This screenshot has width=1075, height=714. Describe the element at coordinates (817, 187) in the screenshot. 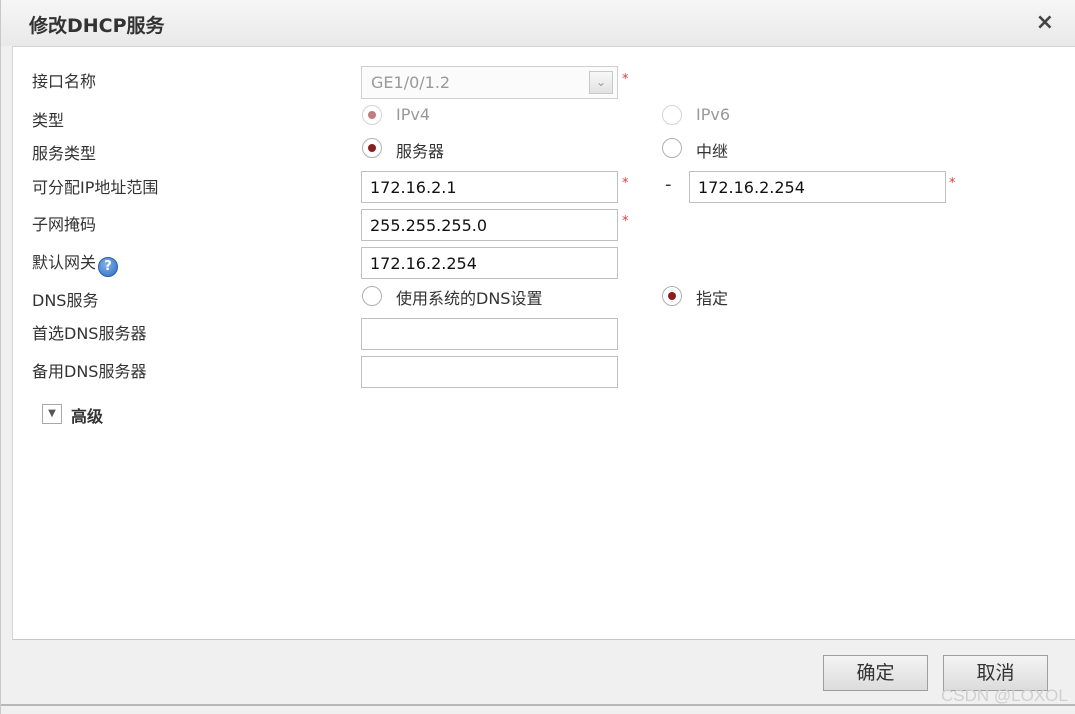

I see `ip-range-end-input` at that location.